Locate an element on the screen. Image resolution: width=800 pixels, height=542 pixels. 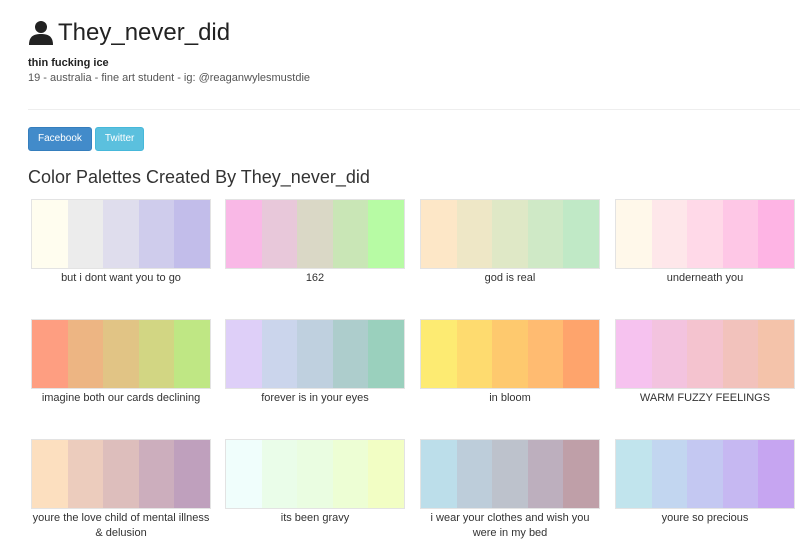
palette-card: in bloom is located at coordinates (510, 362).